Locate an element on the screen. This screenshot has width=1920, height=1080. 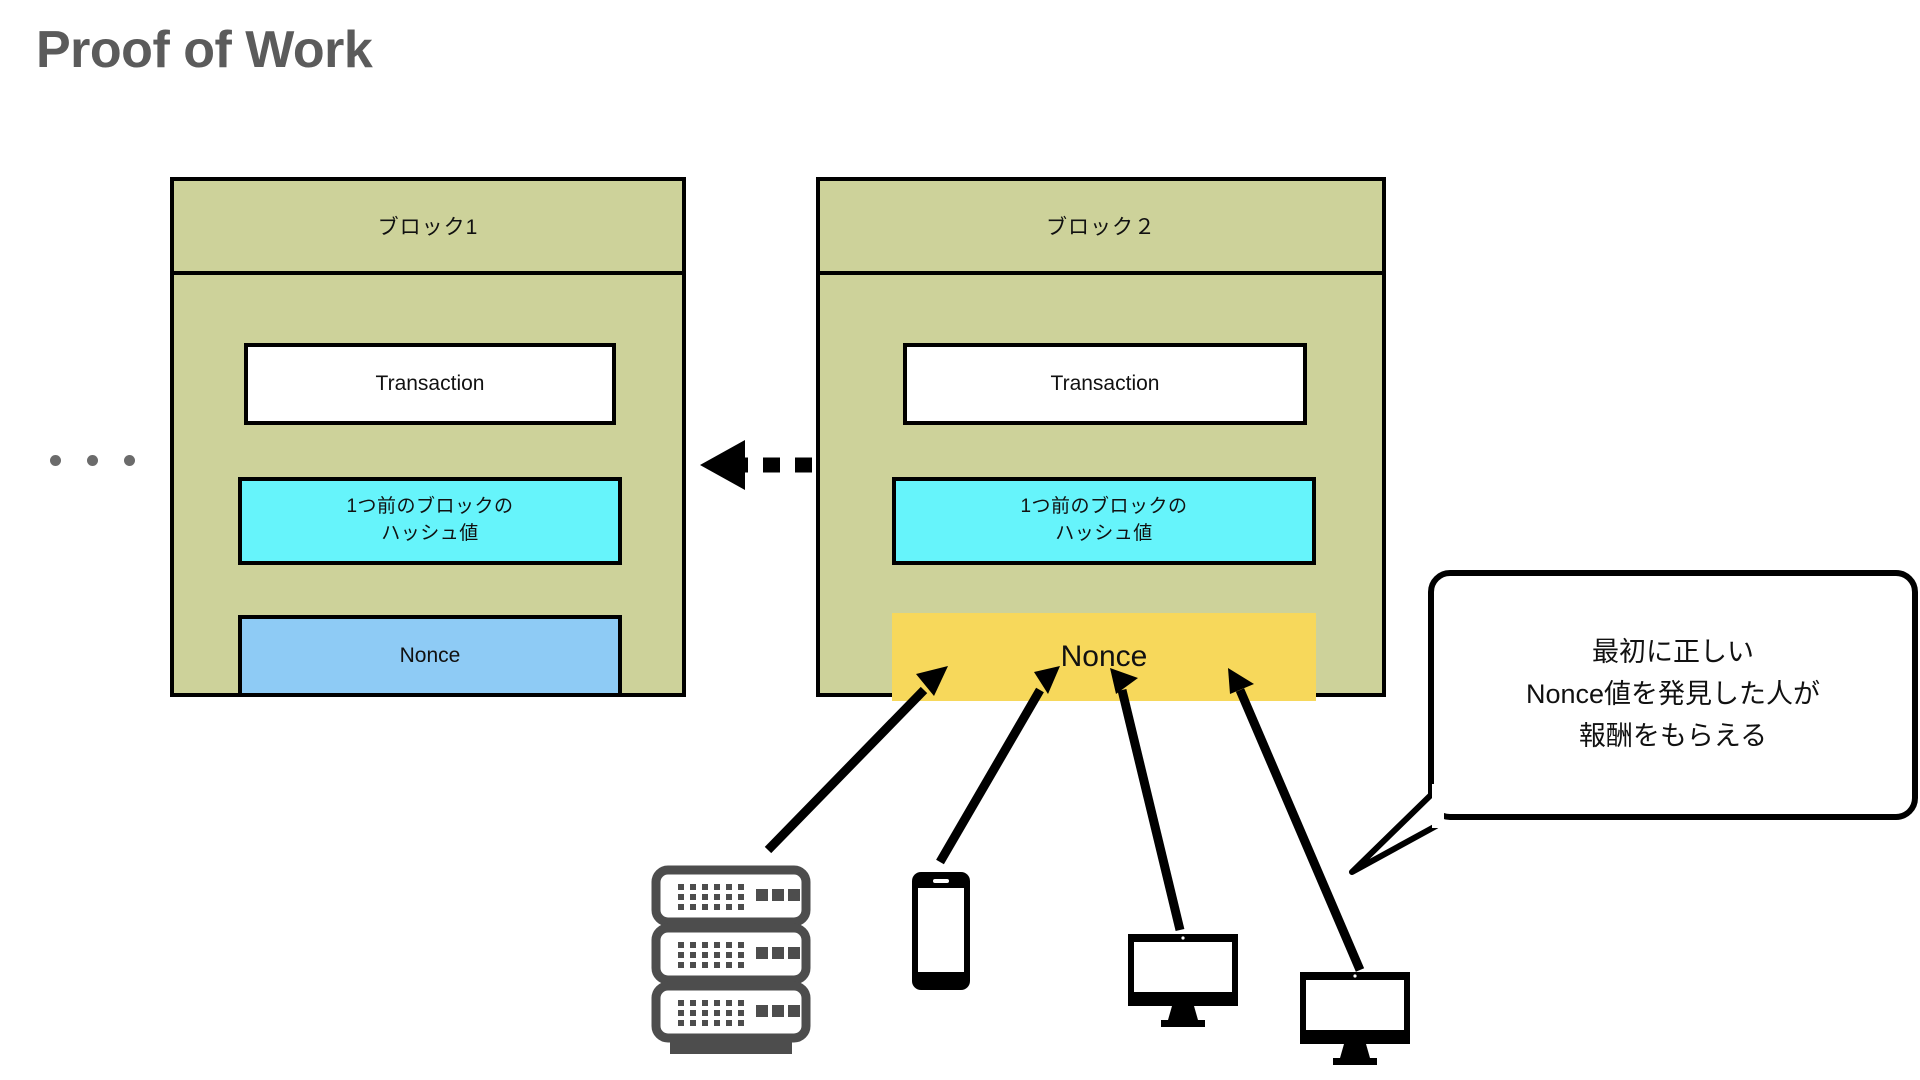
block-1-nonce-label: Nonce is located at coordinates (430, 656).